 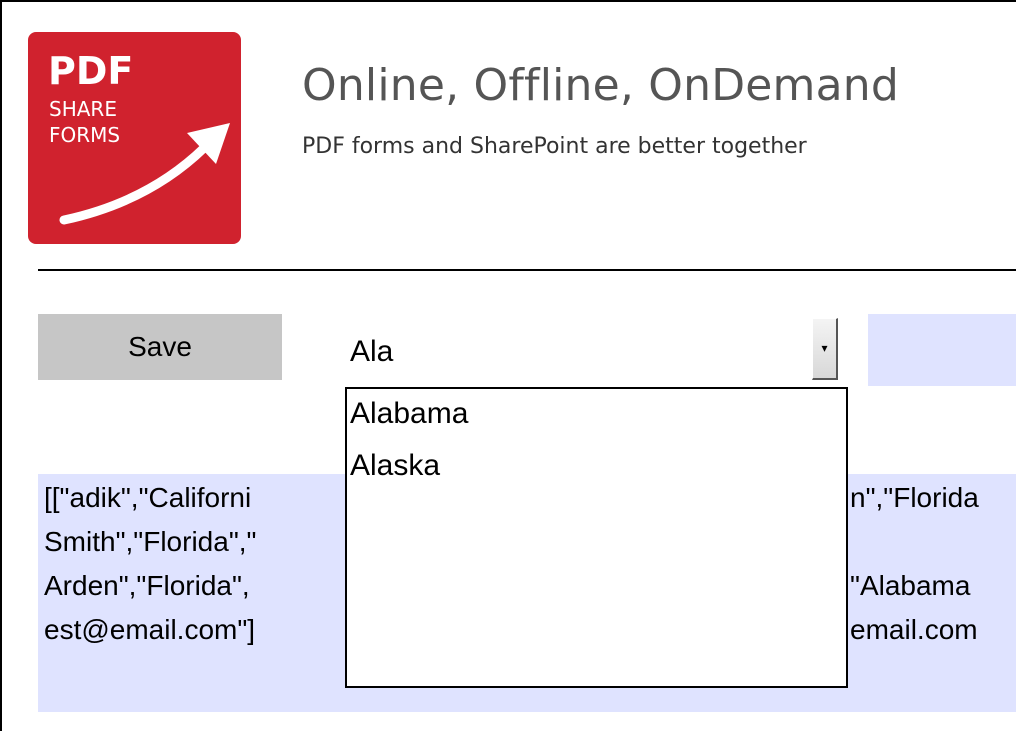 I want to click on chevron-down-icon: ▾, so click(x=825, y=349).